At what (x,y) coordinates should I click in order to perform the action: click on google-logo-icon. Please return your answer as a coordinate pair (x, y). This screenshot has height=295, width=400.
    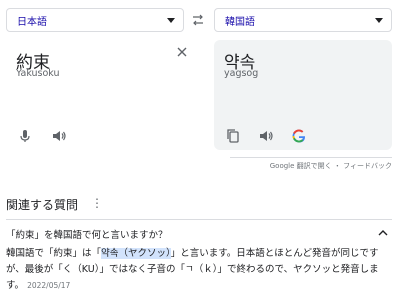
    Looking at the image, I should click on (299, 136).